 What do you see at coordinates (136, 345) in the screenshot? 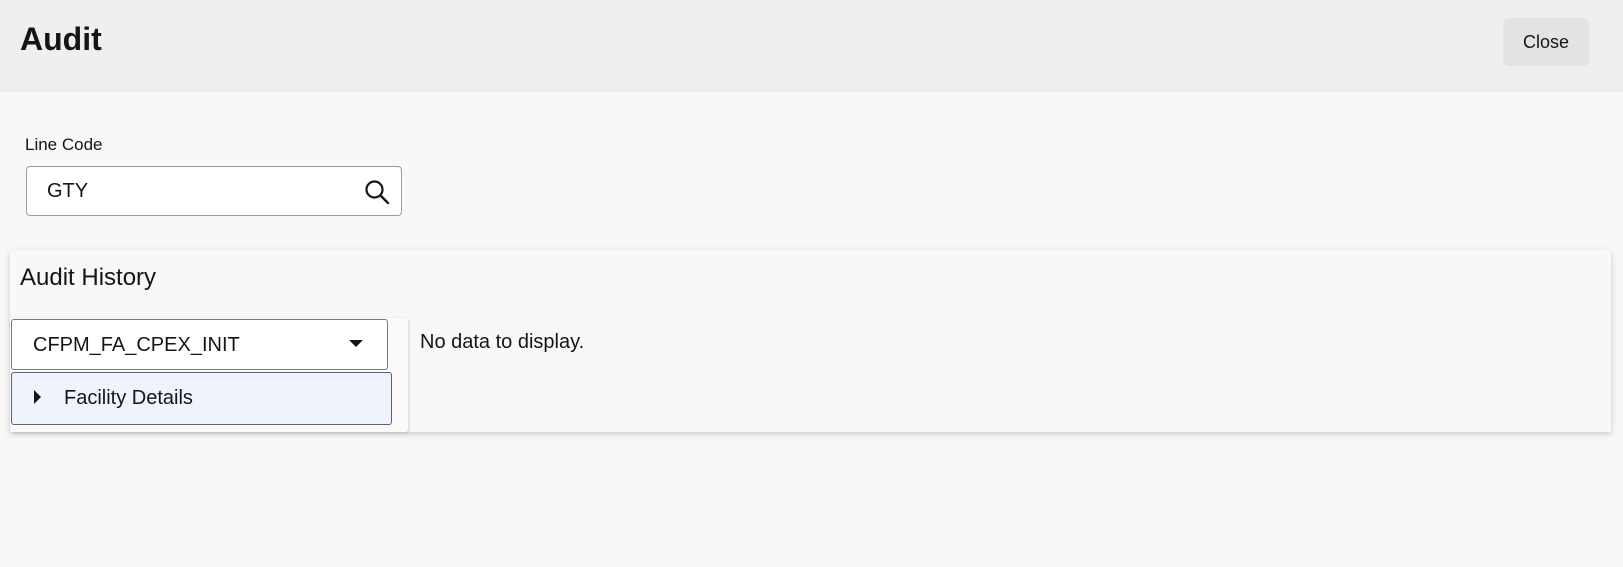
I see `process-select-value: CFPM_FA_CPEX_INIT` at bounding box center [136, 345].